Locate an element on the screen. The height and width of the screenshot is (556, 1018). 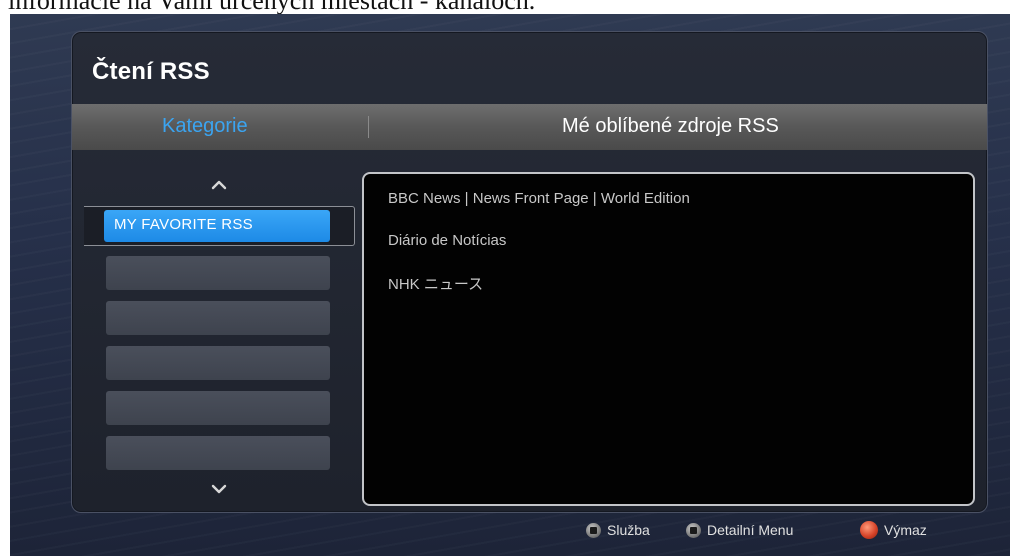
footer-service-hint: Služba is located at coordinates (618, 530).